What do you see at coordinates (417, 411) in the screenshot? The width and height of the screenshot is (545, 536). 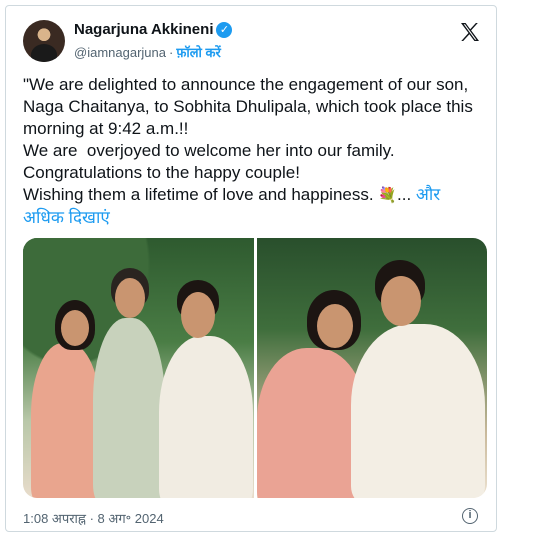 I see `figure-man` at bounding box center [417, 411].